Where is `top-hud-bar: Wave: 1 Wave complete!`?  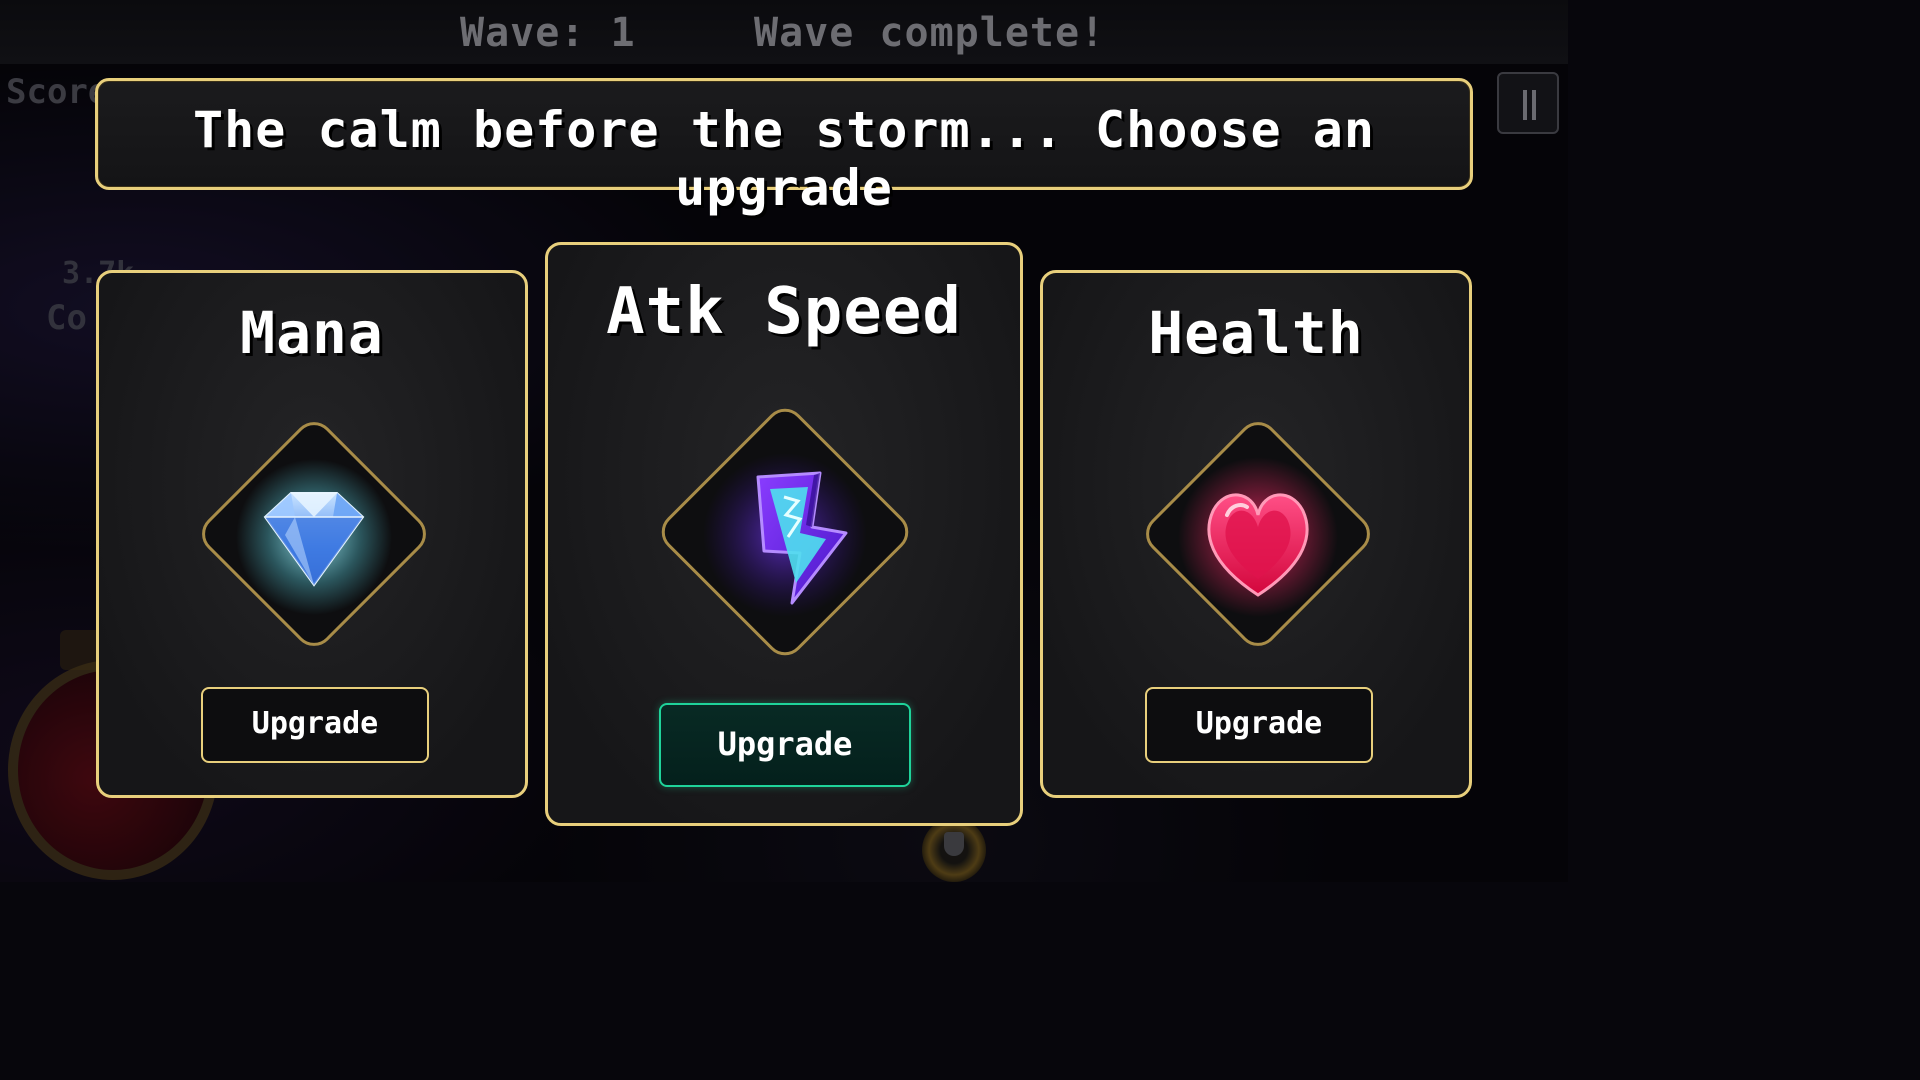
top-hud-bar: Wave: 1 Wave complete! is located at coordinates (784, 32).